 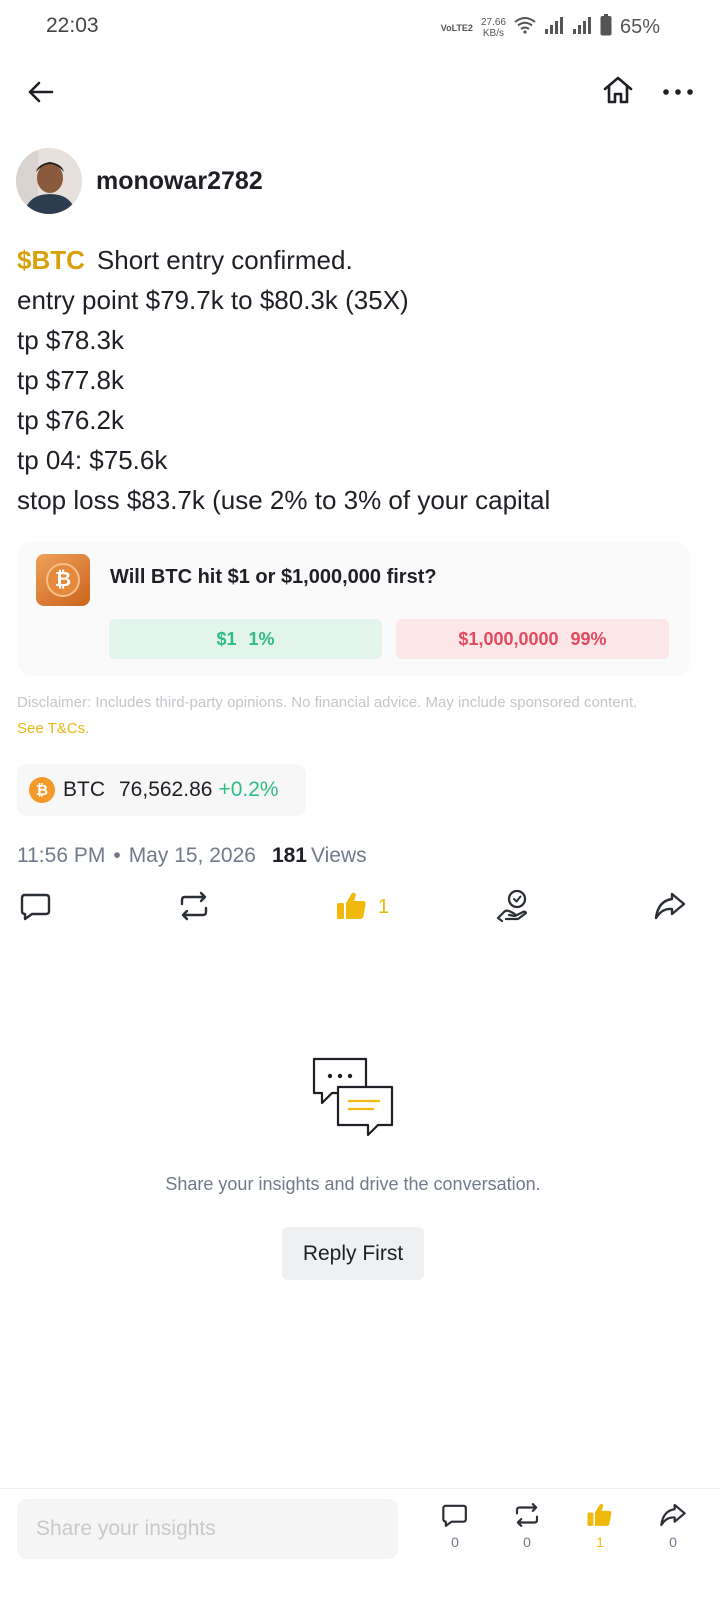 What do you see at coordinates (213, 300) in the screenshot?
I see `post-line: entry point $79.7k to $80.3k (35X)` at bounding box center [213, 300].